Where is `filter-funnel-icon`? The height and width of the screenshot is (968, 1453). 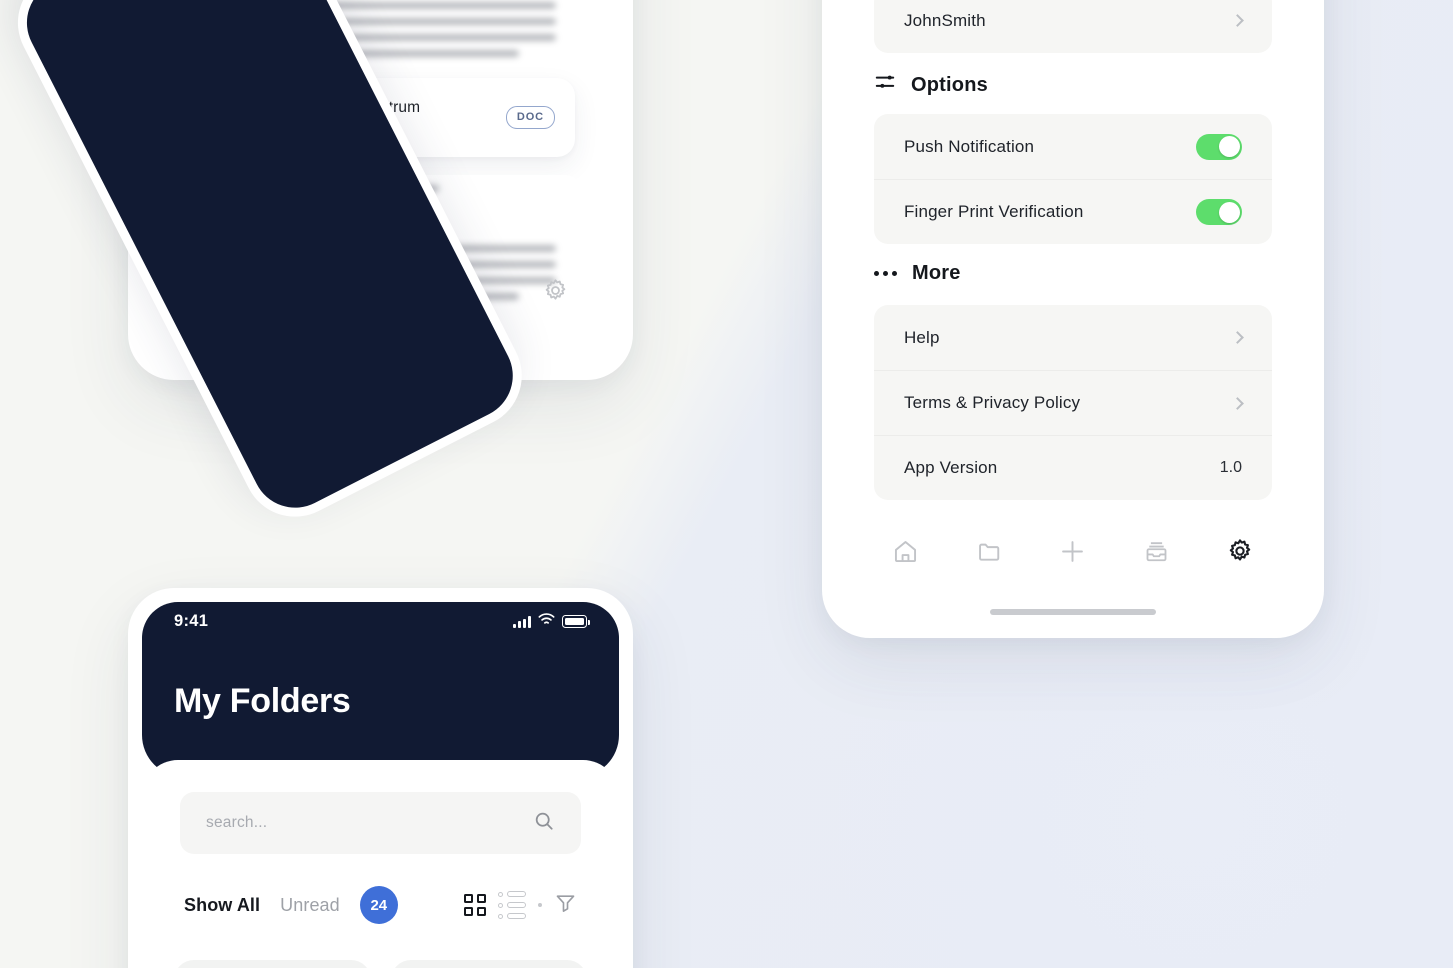 filter-funnel-icon is located at coordinates (565, 905).